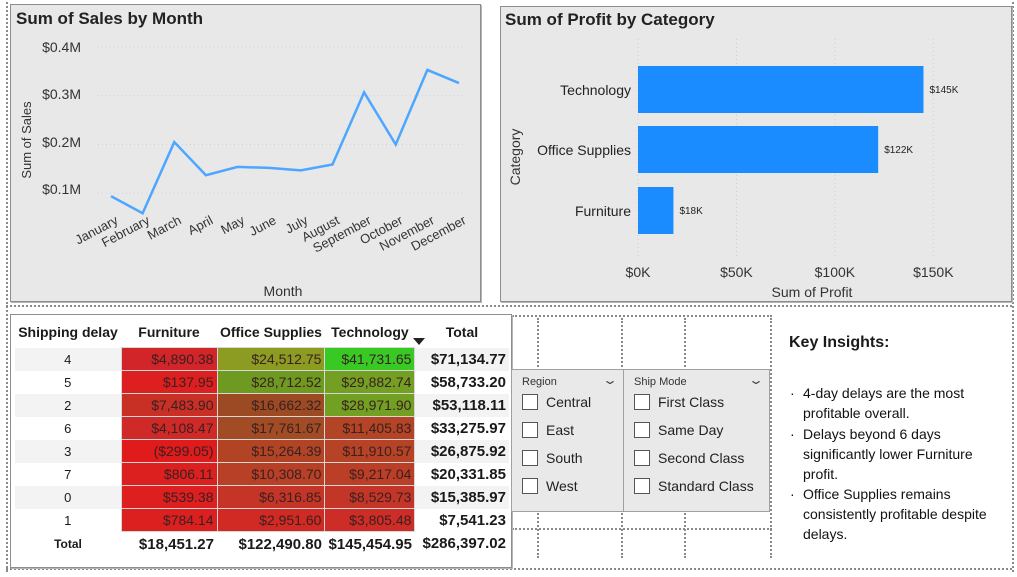 The height and width of the screenshot is (577, 1017). What do you see at coordinates (691, 402) in the screenshot?
I see `option-label: First Class` at bounding box center [691, 402].